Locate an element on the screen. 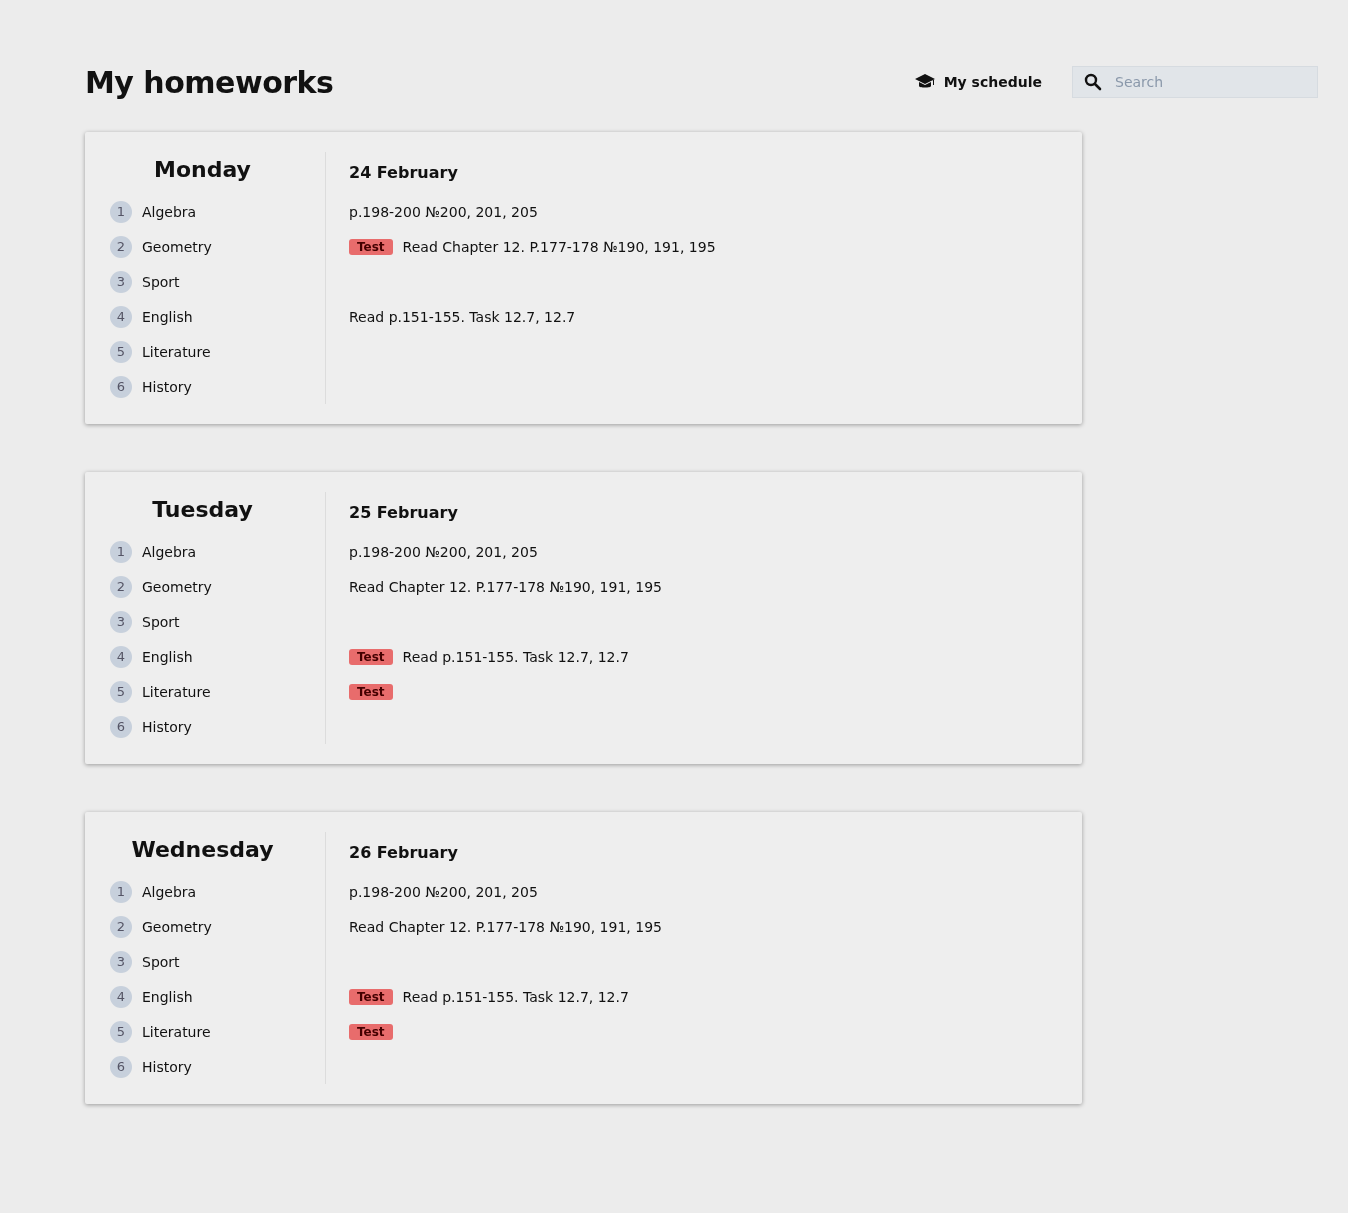 The height and width of the screenshot is (1213, 1348). search-icon is located at coordinates (1093, 82).